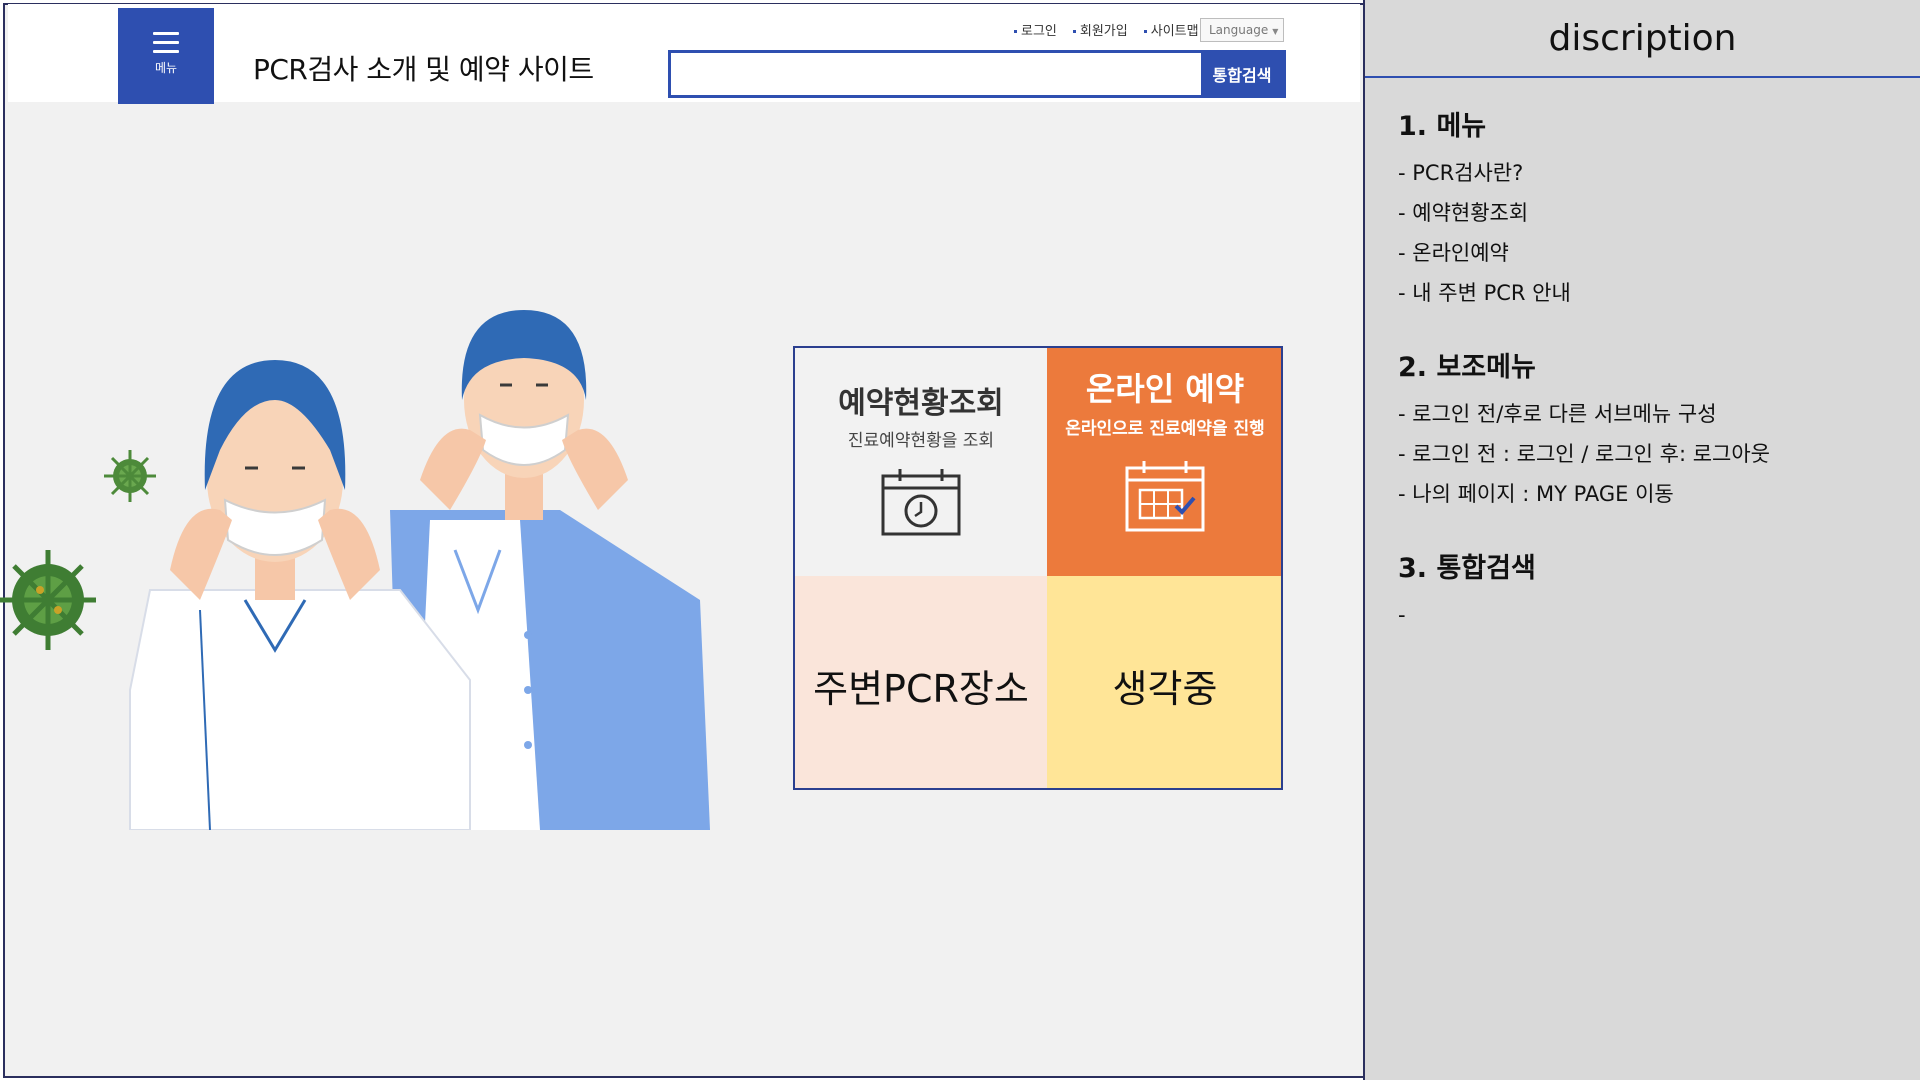 This screenshot has width=1920, height=1080. I want to click on description-title: discription, so click(1642, 39).